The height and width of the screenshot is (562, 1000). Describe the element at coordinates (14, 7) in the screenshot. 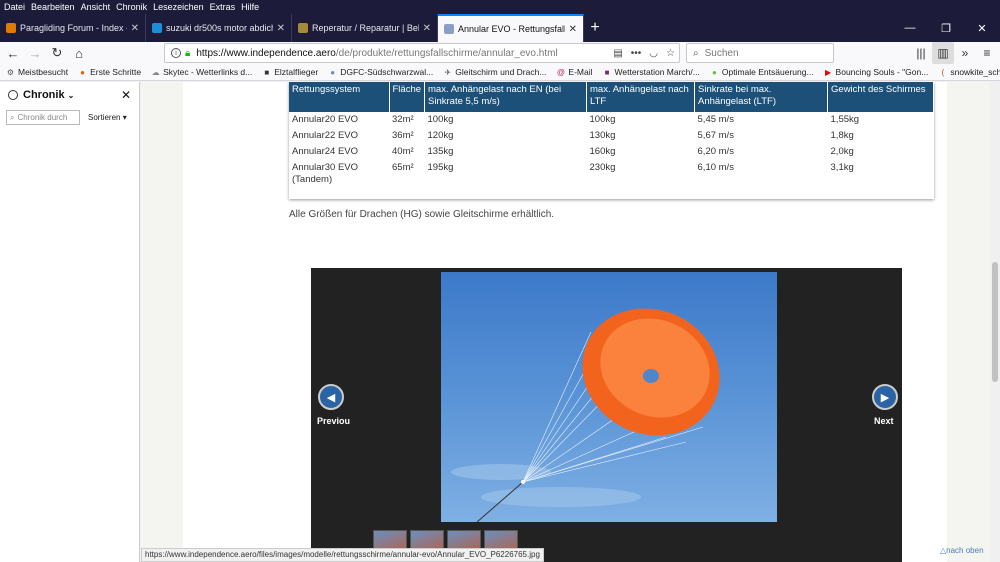

I see `menu-item-datei: Datei` at that location.